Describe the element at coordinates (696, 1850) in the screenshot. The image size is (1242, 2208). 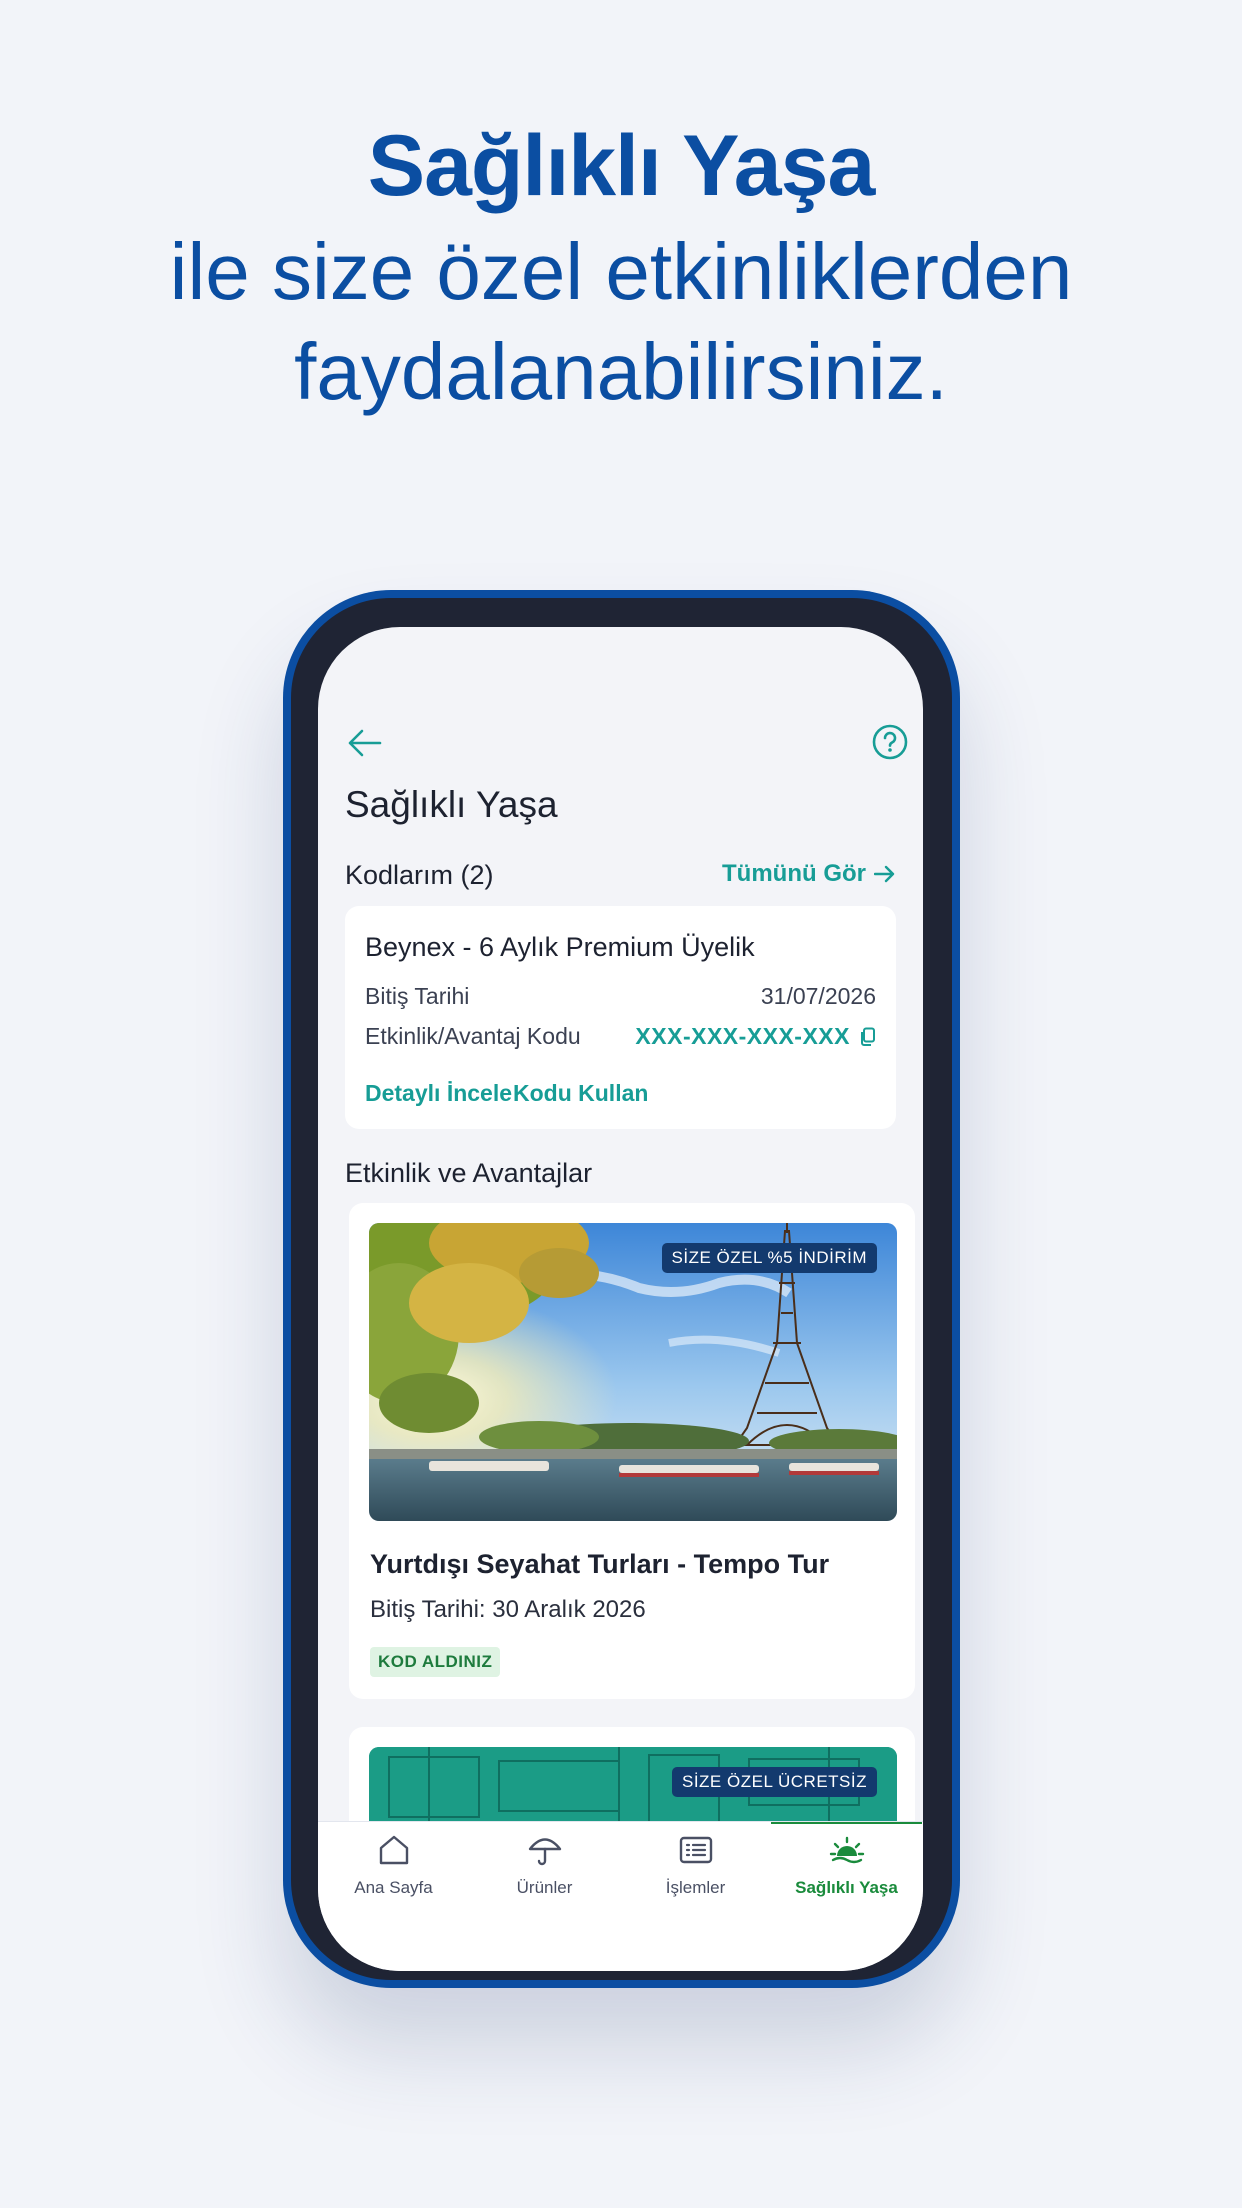
I see `list-icon` at that location.